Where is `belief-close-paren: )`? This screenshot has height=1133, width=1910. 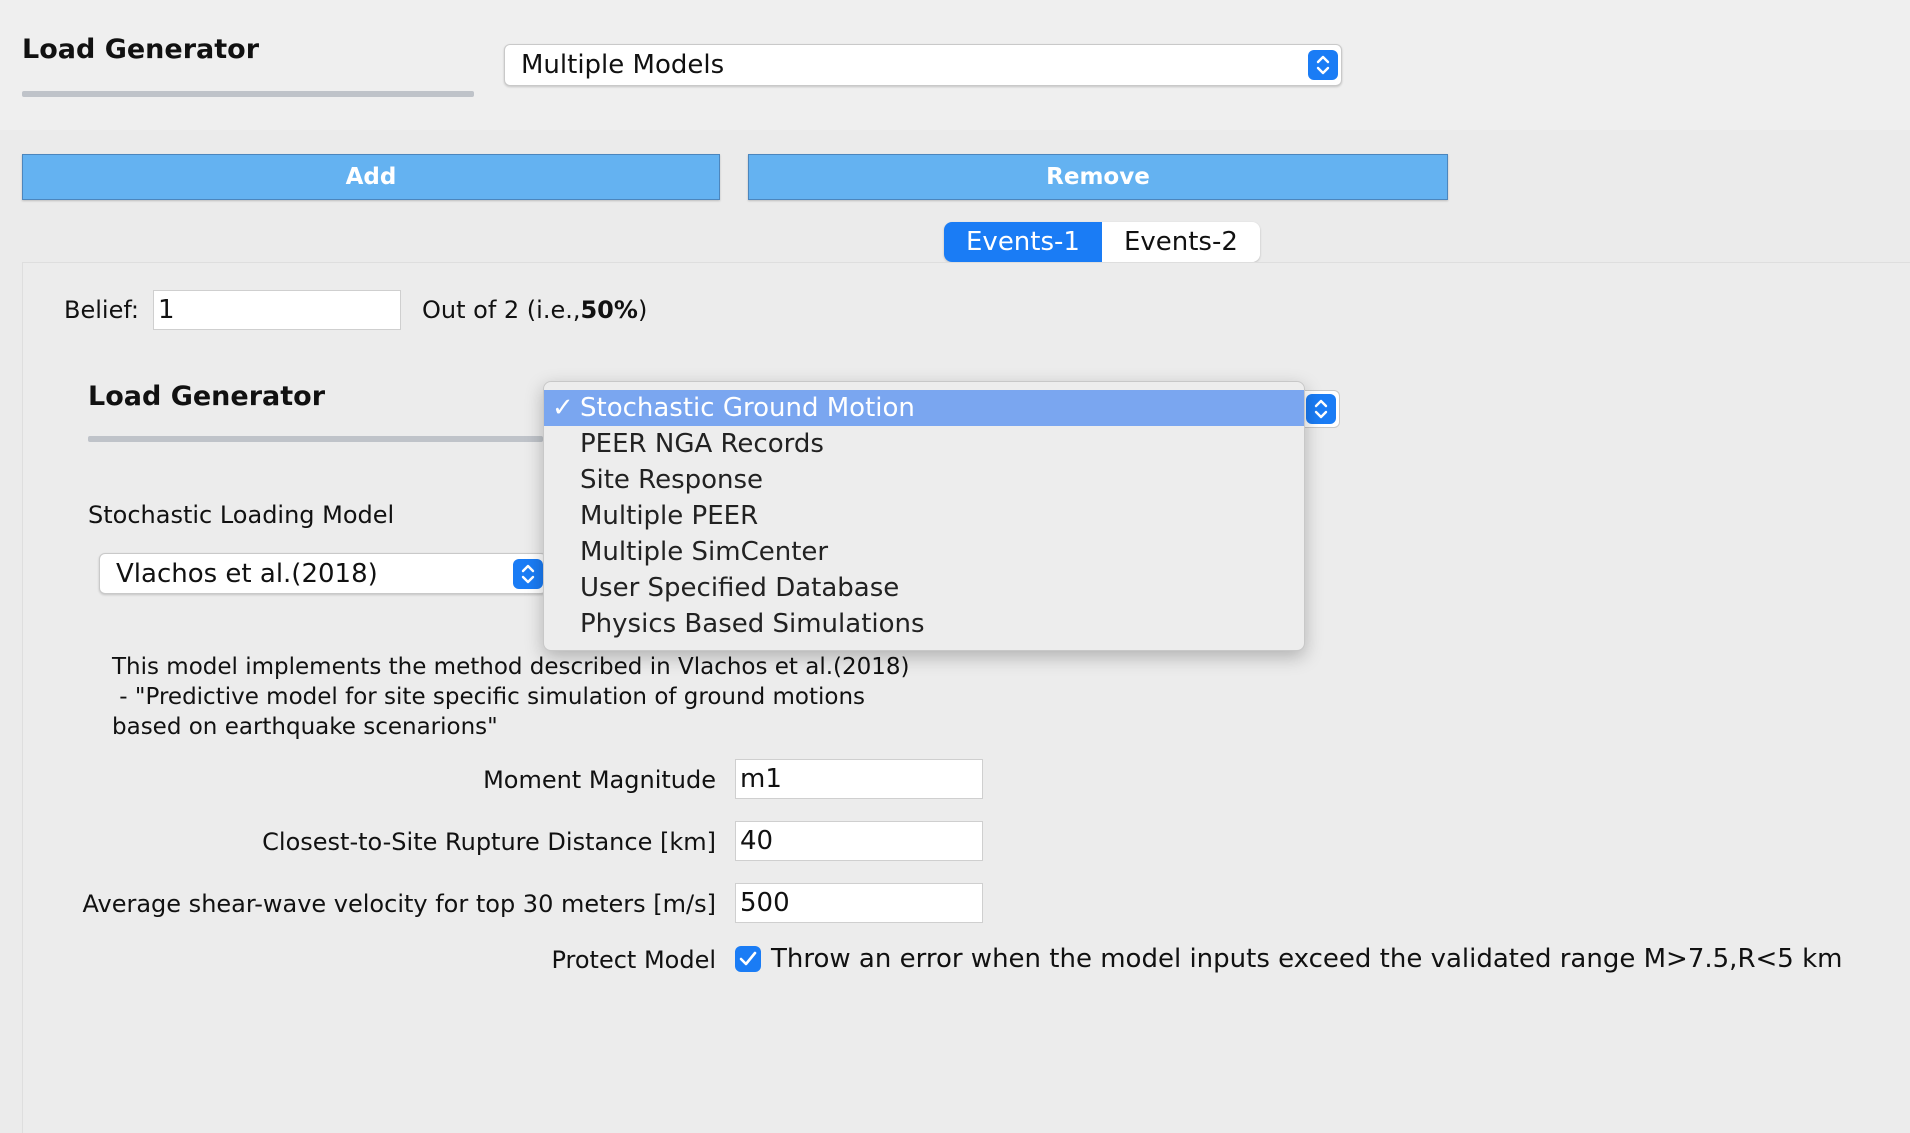
belief-close-paren: ) is located at coordinates (642, 310).